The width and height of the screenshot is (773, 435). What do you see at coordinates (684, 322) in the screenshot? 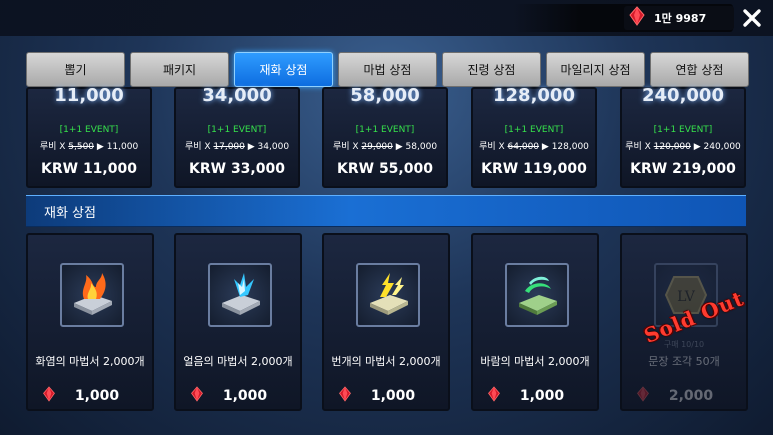
I see `shop-item-card-sold-out: LV 구매 10/10 문장 조각 50개 2,000 Sold Out` at bounding box center [684, 322].